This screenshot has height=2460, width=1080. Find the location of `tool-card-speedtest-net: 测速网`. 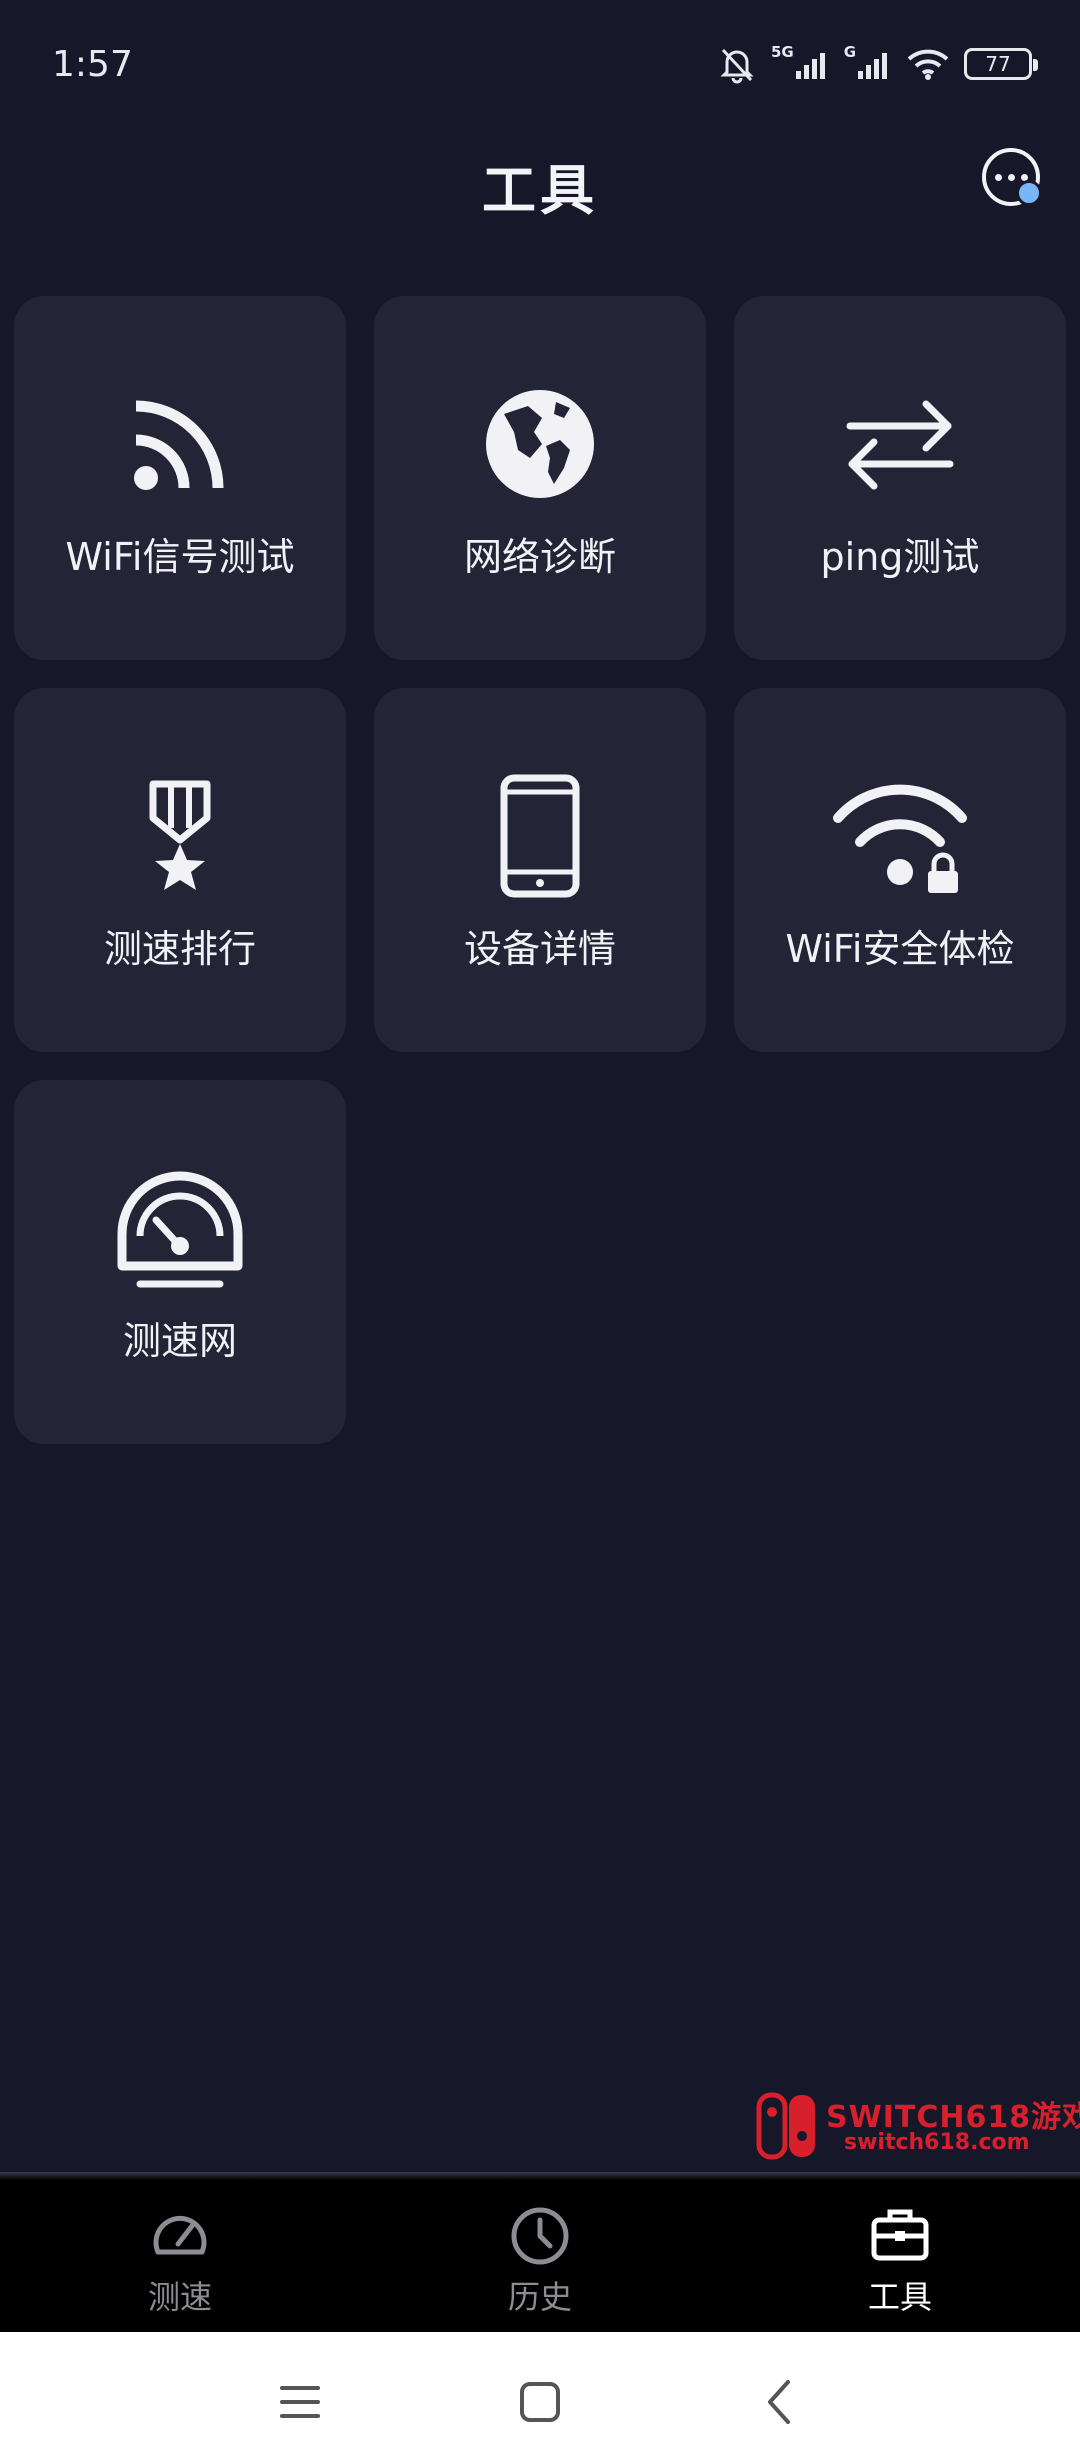

tool-card-speedtest-net: 测速网 is located at coordinates (180, 1262).